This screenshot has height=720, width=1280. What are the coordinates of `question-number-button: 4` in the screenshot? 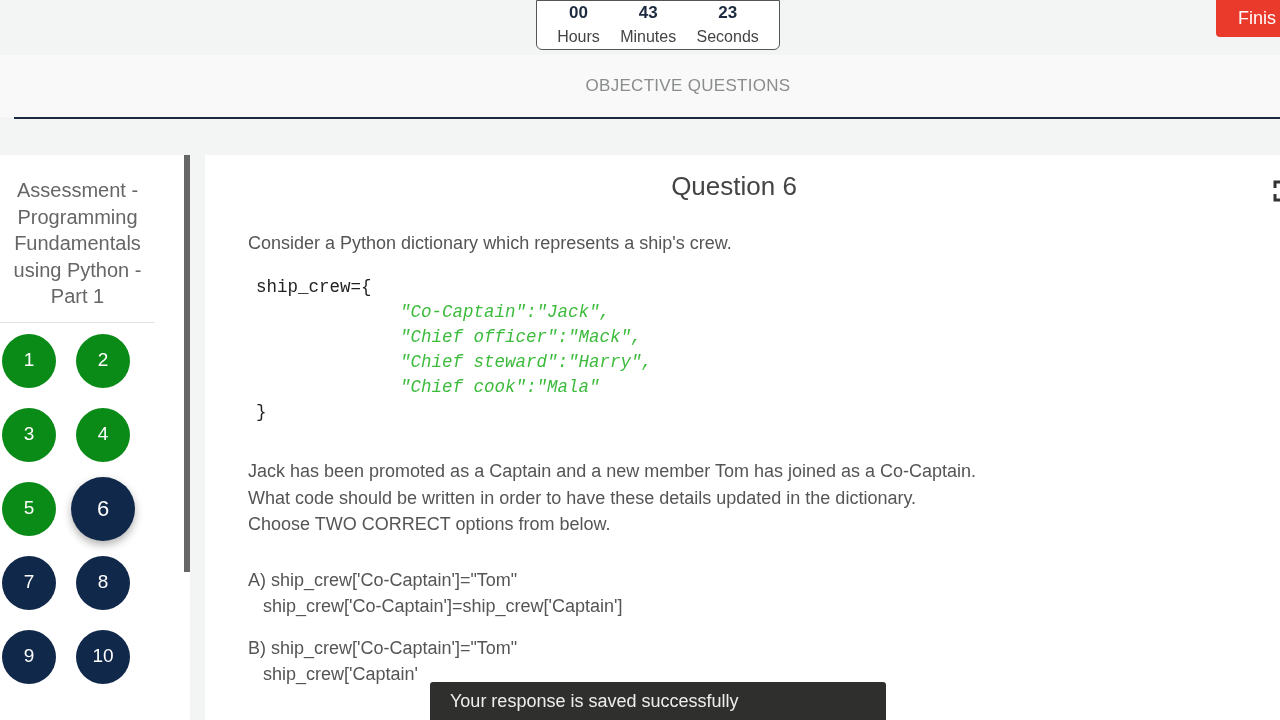 It's located at (103, 434).